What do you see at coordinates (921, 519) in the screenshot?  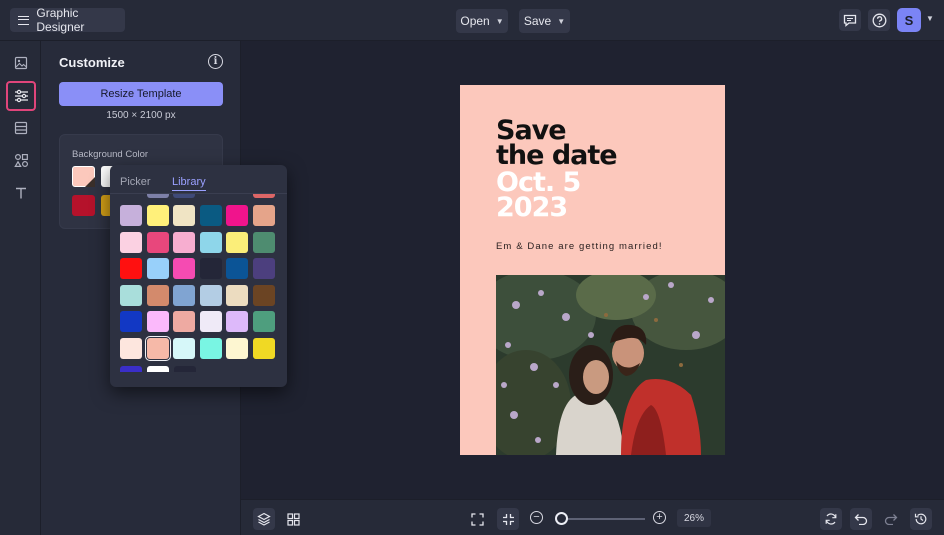 I see `history-button` at bounding box center [921, 519].